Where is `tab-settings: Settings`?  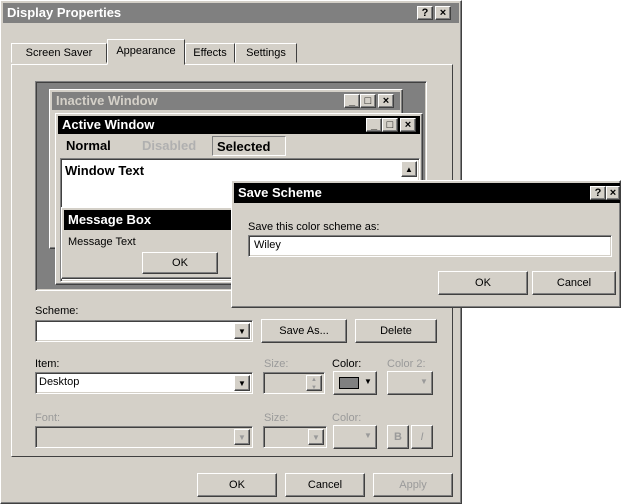 tab-settings: Settings is located at coordinates (266, 53).